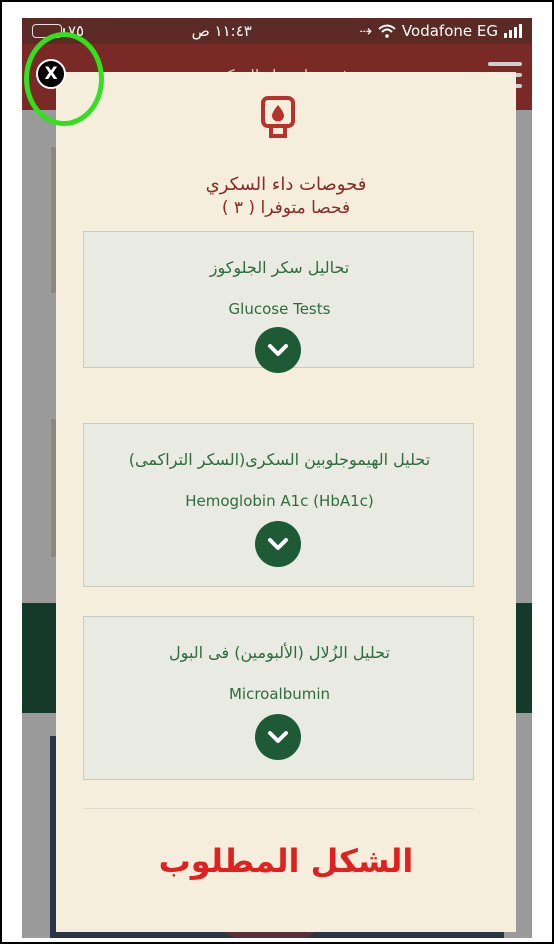 The width and height of the screenshot is (554, 944). I want to click on status-right: ⇢ Vodafone EG, so click(440, 31).